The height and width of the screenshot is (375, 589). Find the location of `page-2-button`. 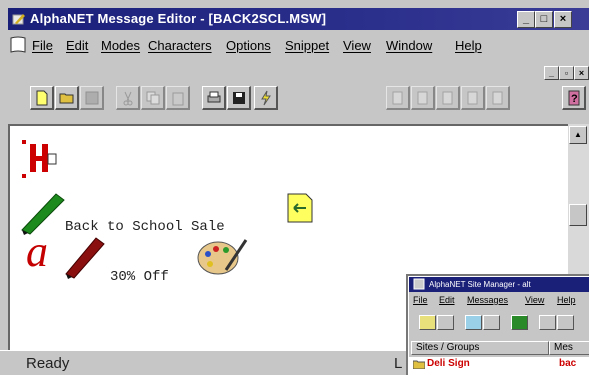

page-2-button is located at coordinates (423, 98).